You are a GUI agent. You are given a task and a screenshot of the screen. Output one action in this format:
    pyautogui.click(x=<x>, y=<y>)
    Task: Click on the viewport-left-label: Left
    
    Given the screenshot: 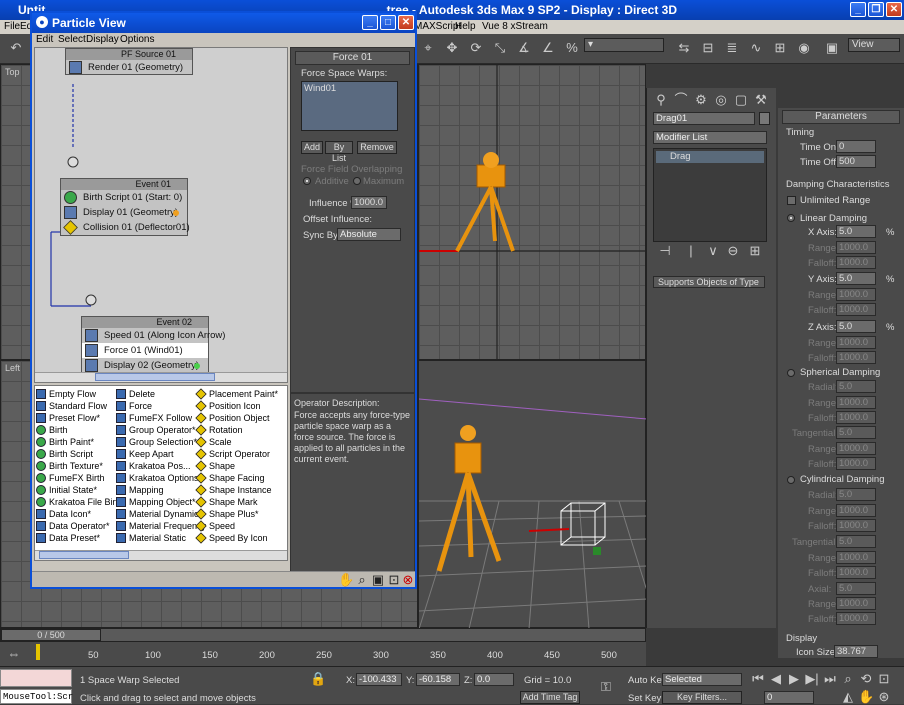 What is the action you would take?
    pyautogui.click(x=12, y=368)
    